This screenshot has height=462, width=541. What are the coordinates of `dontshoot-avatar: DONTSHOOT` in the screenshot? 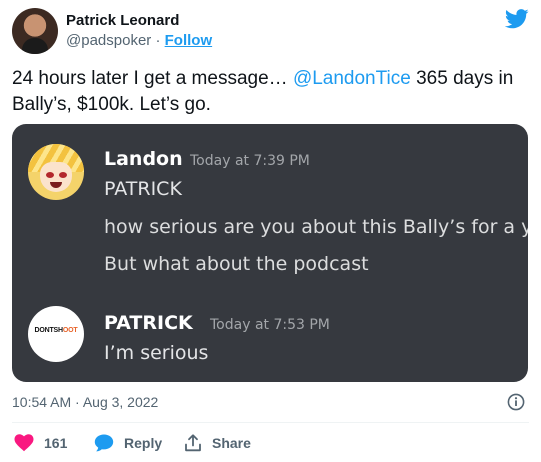 It's located at (56, 334).